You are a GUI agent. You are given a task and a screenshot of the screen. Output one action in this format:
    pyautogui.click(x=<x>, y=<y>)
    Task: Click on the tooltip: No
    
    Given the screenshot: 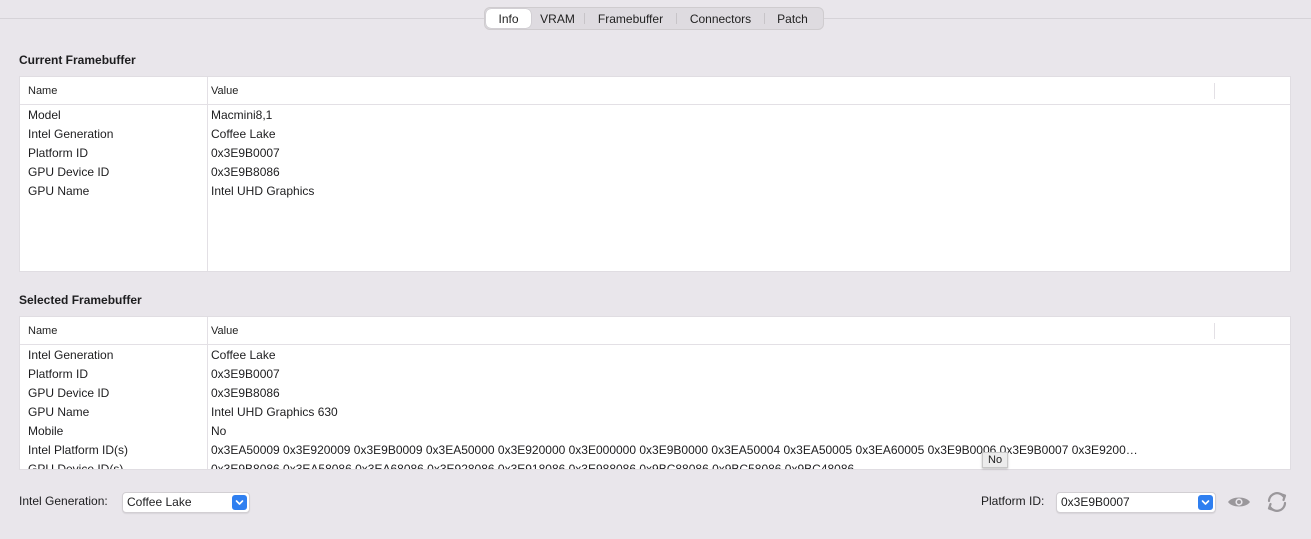 What is the action you would take?
    pyautogui.click(x=995, y=460)
    